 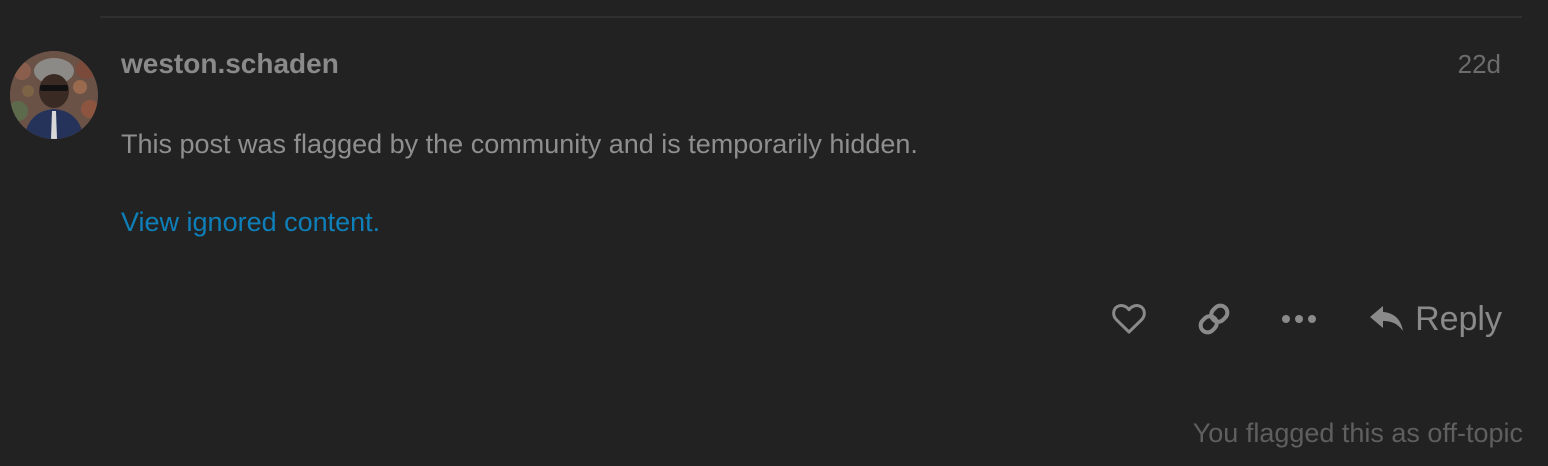 I want to click on avatar, so click(x=54, y=95).